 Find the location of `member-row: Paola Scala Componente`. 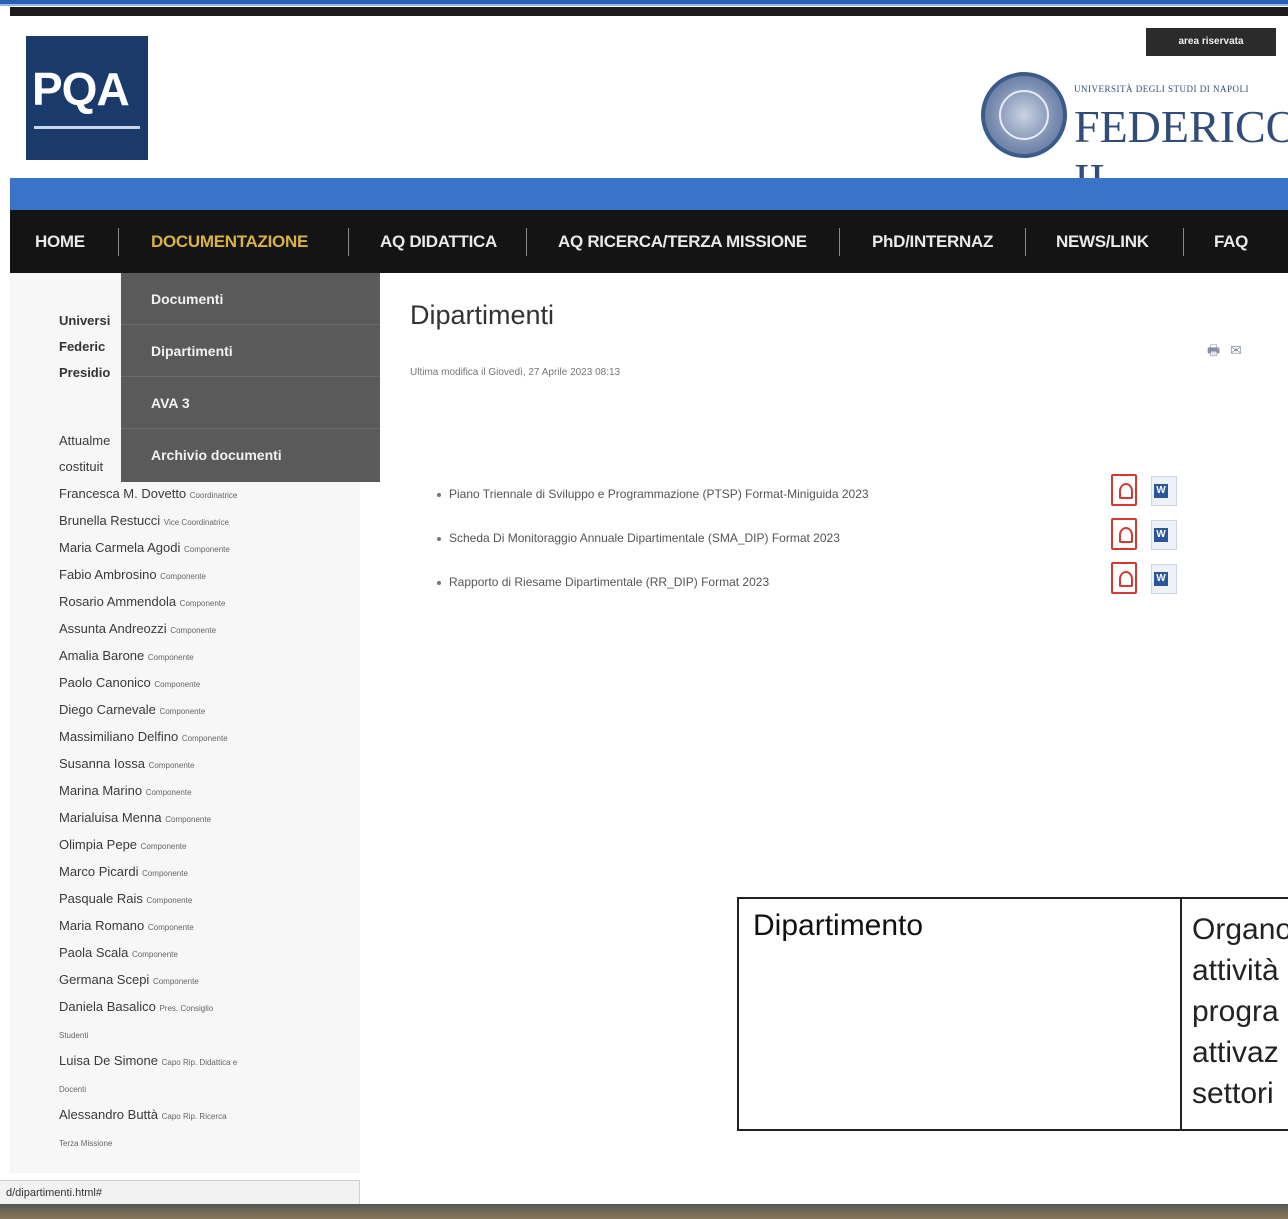

member-row: Paola Scala Componente is located at coordinates (118, 952).